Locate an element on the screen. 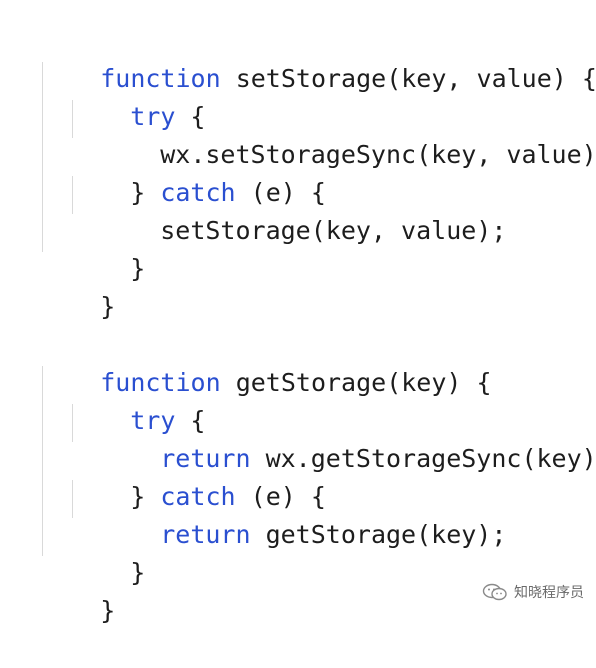 This screenshot has height=668, width=596. watermark-text: 知晓程序员 is located at coordinates (549, 593).